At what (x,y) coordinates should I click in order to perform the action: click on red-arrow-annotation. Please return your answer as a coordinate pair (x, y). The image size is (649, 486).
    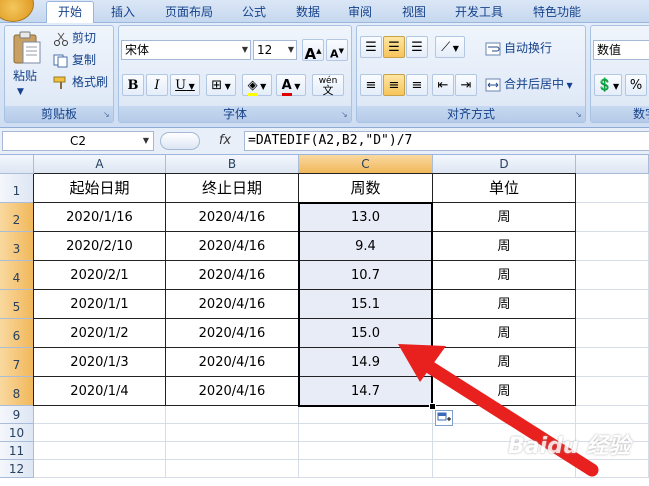
    Looking at the image, I should click on (498, 410).